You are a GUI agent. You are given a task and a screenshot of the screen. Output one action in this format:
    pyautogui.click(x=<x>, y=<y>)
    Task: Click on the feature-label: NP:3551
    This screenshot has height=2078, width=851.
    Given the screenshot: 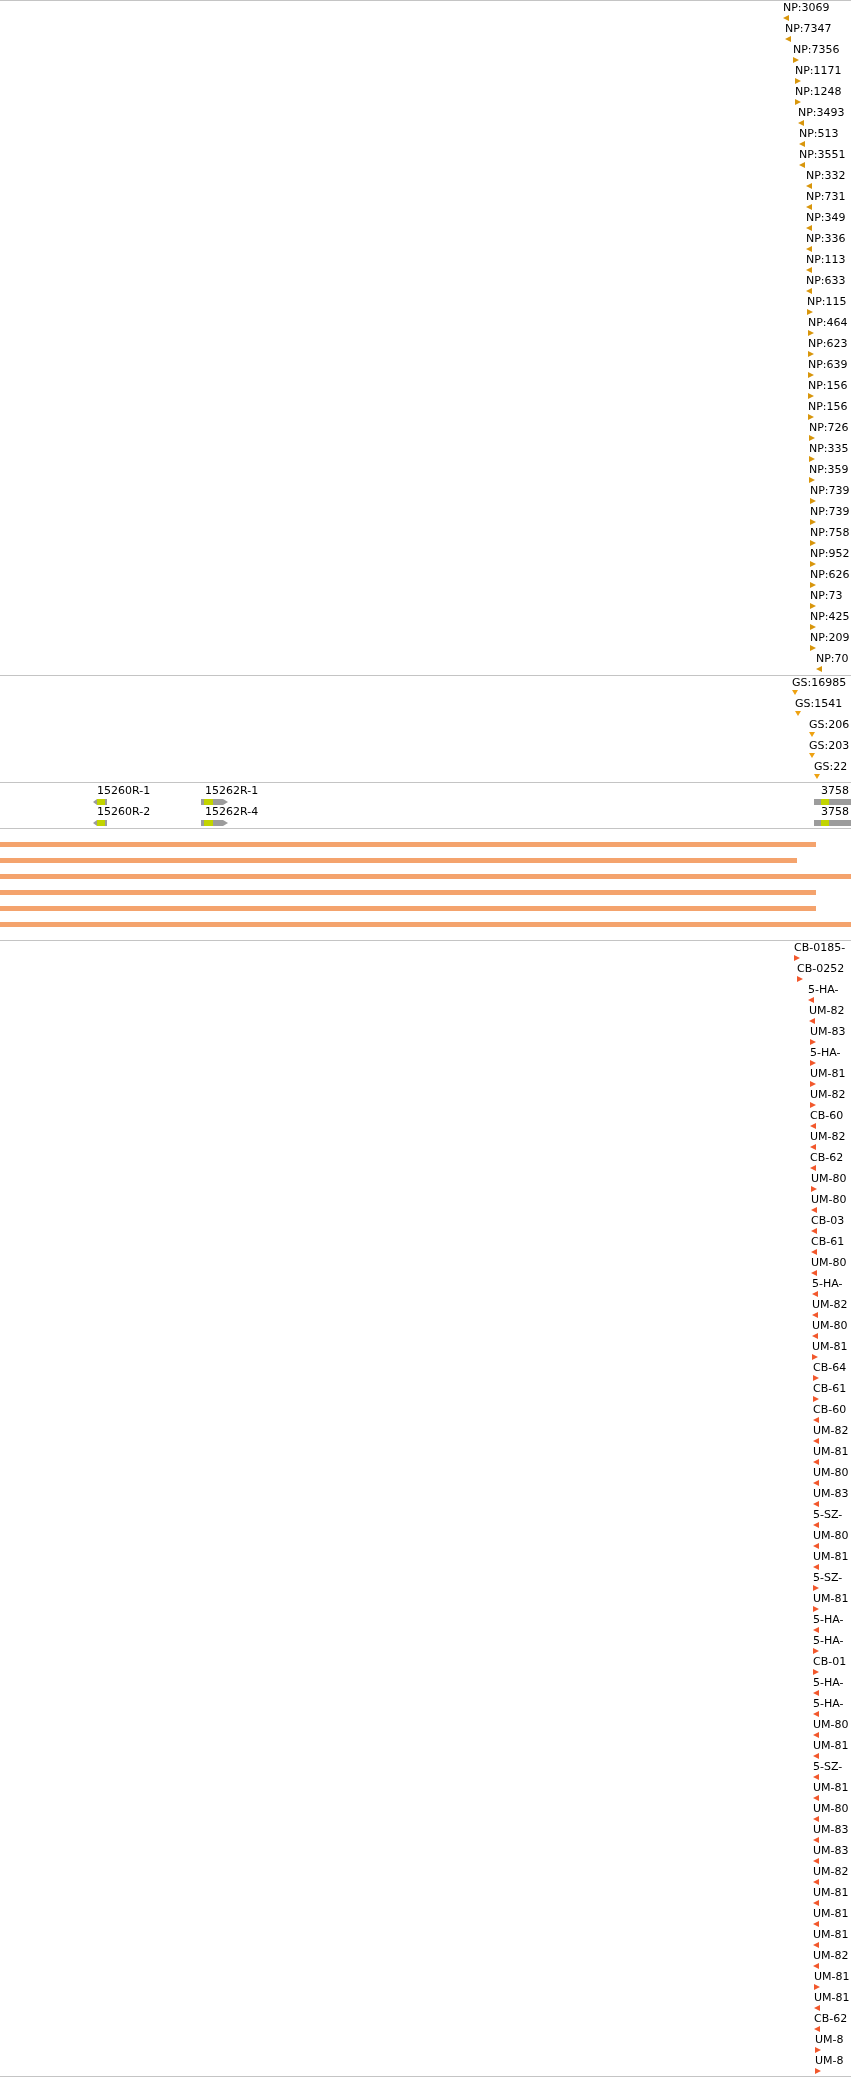 What is the action you would take?
    pyautogui.click(x=822, y=154)
    